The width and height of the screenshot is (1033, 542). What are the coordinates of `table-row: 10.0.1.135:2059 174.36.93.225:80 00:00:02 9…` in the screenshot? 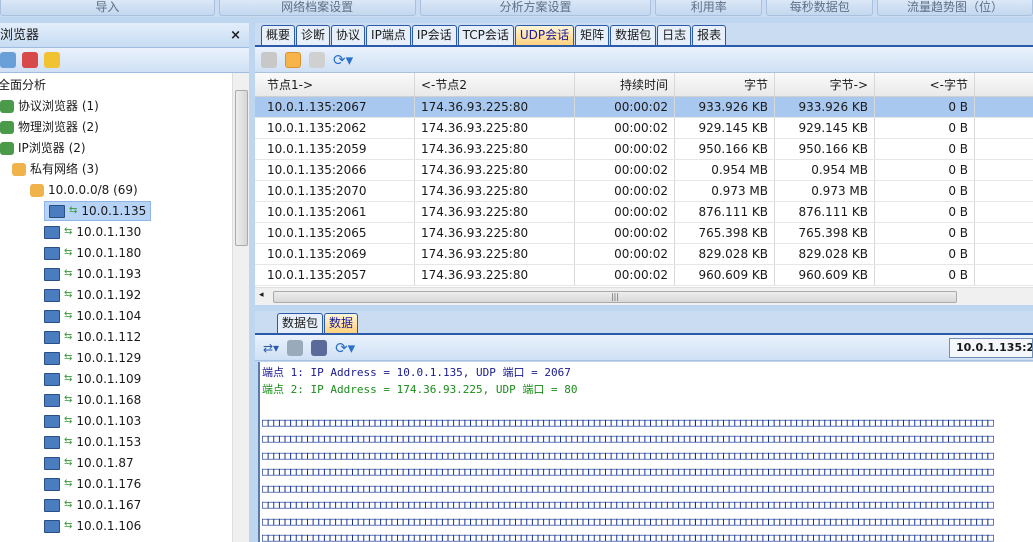 It's located at (644, 149).